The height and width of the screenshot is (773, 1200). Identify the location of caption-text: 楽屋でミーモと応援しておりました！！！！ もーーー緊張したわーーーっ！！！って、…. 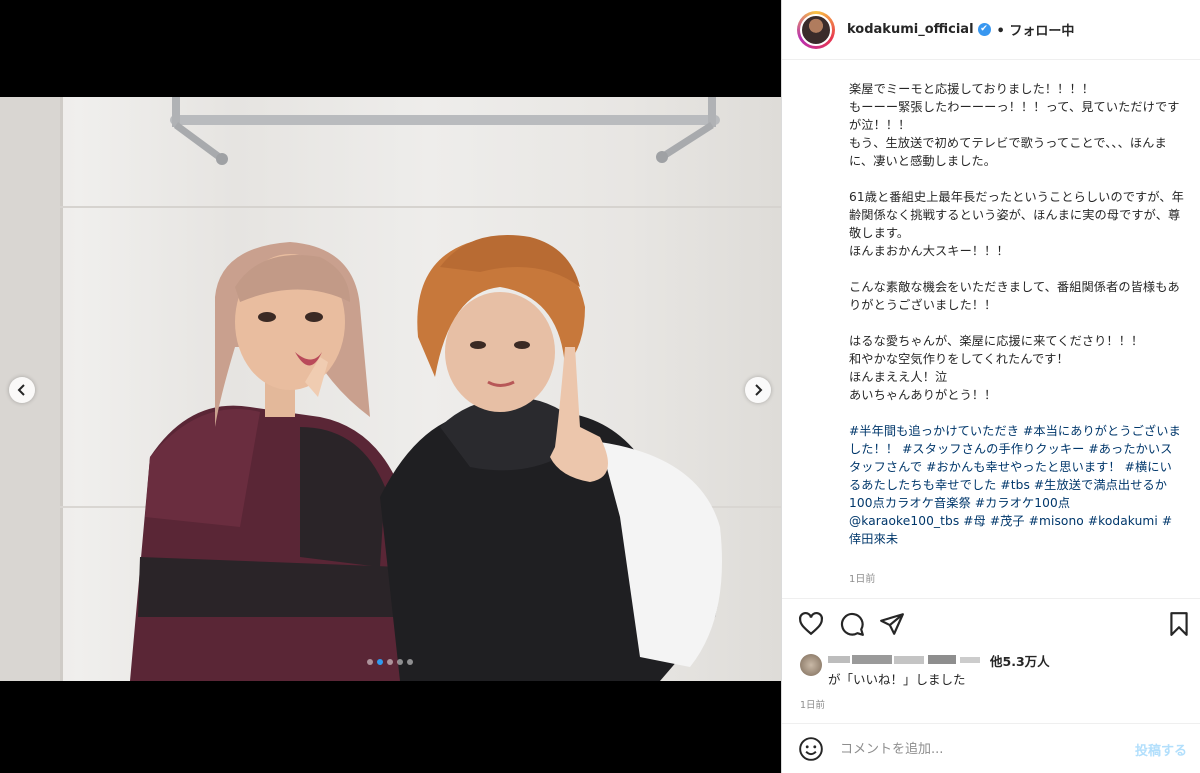
(1016, 242).